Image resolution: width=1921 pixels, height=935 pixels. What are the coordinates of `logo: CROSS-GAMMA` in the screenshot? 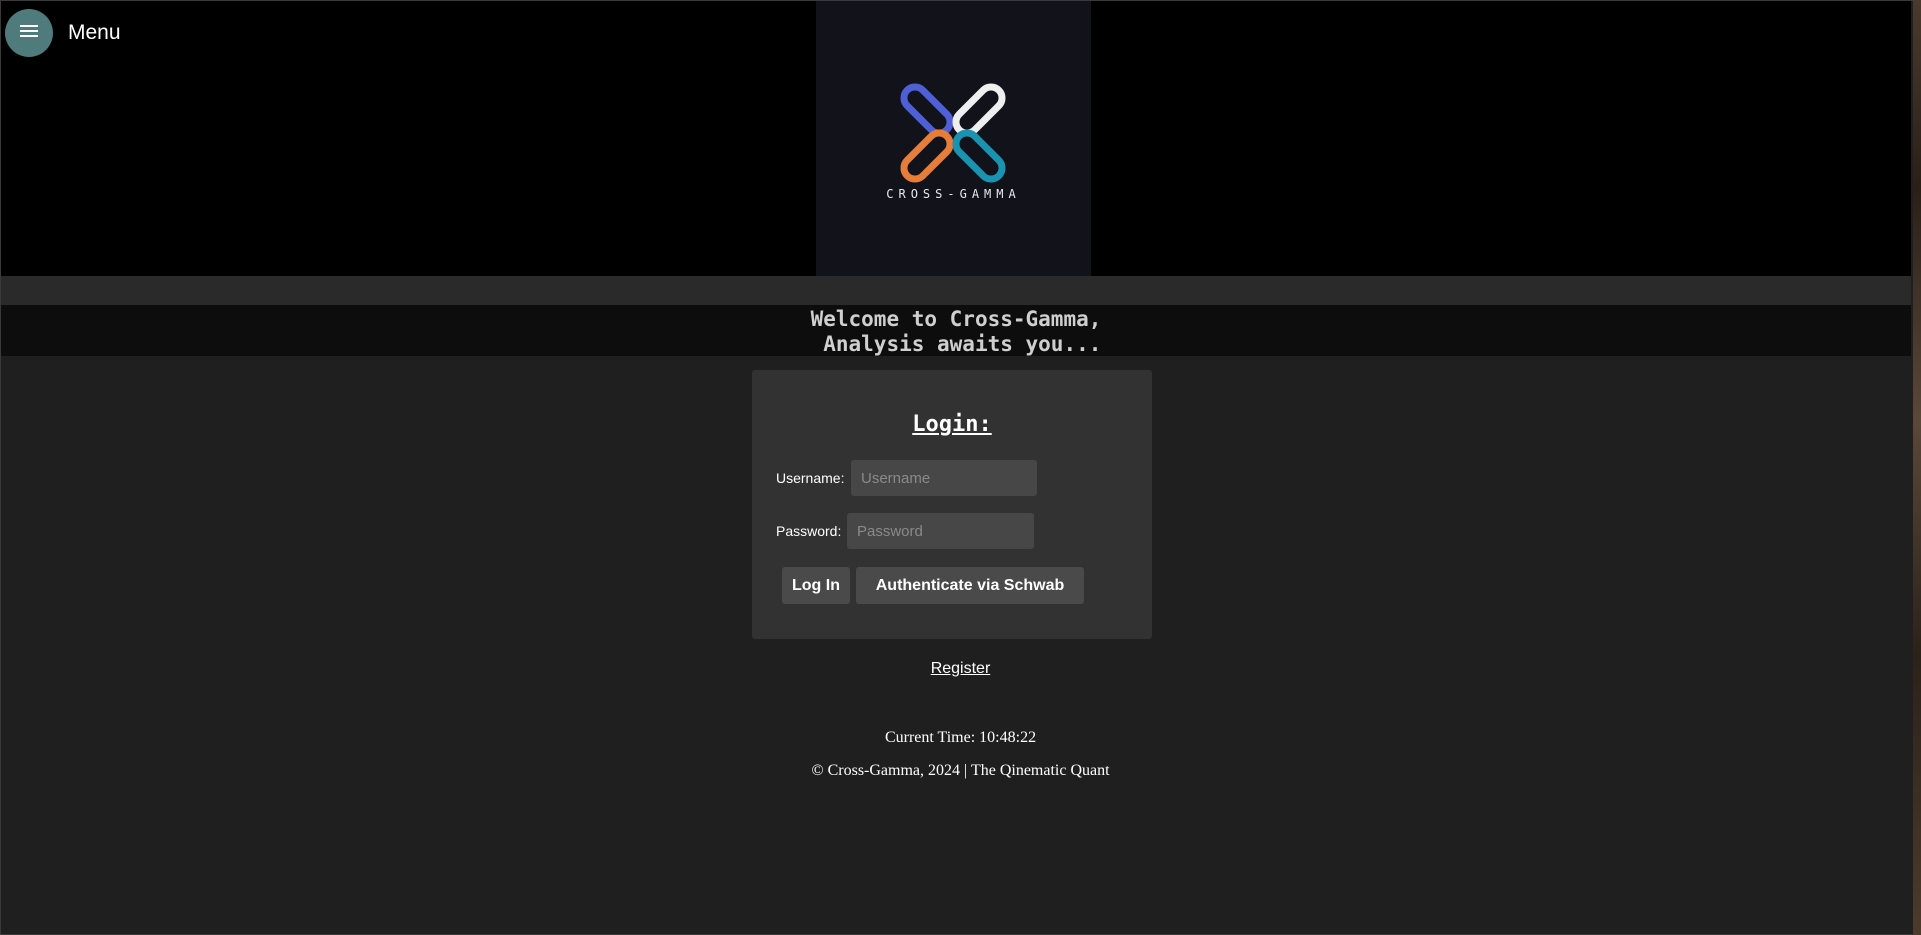 It's located at (953, 138).